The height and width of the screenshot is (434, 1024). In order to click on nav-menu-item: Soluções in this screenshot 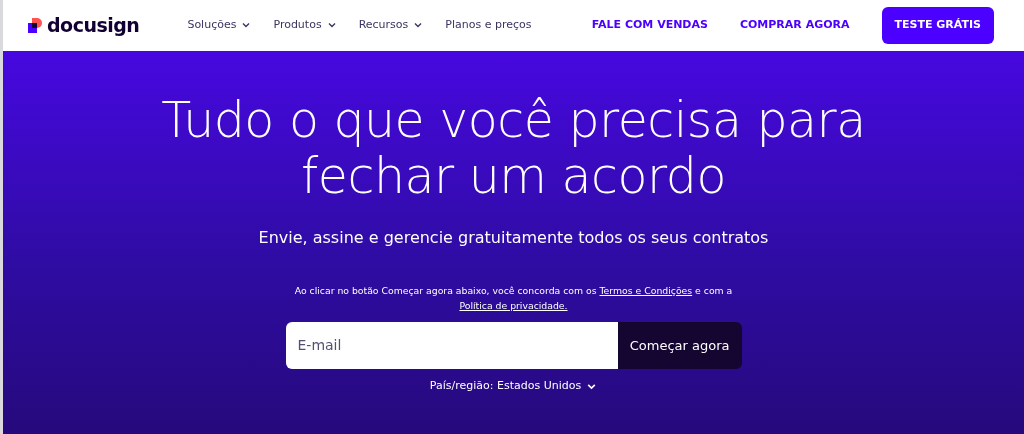, I will do `click(219, 25)`.